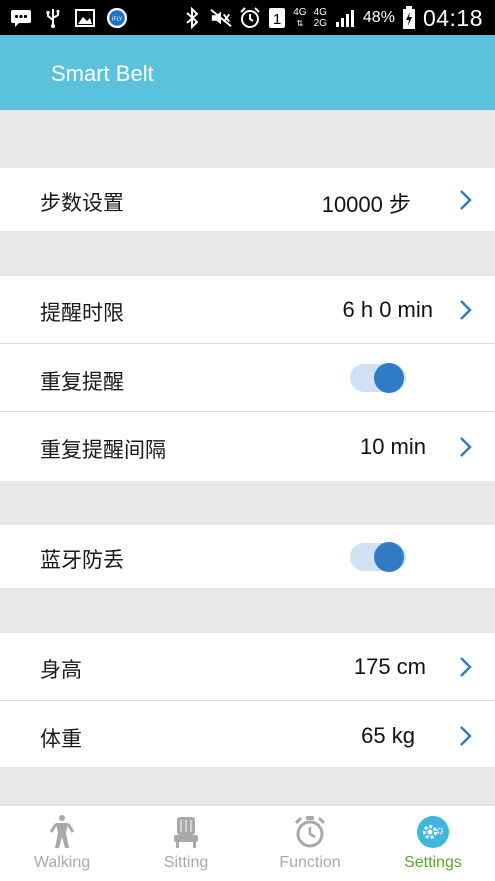  What do you see at coordinates (61, 739) in the screenshot?
I see `weight-label: 体重` at bounding box center [61, 739].